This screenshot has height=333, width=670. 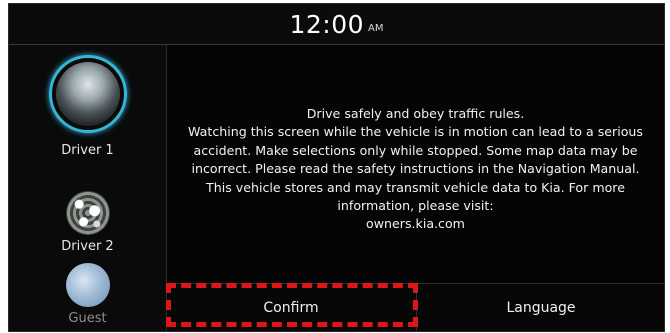 I want to click on profile-driver-2: Driver 2, so click(x=87, y=222).